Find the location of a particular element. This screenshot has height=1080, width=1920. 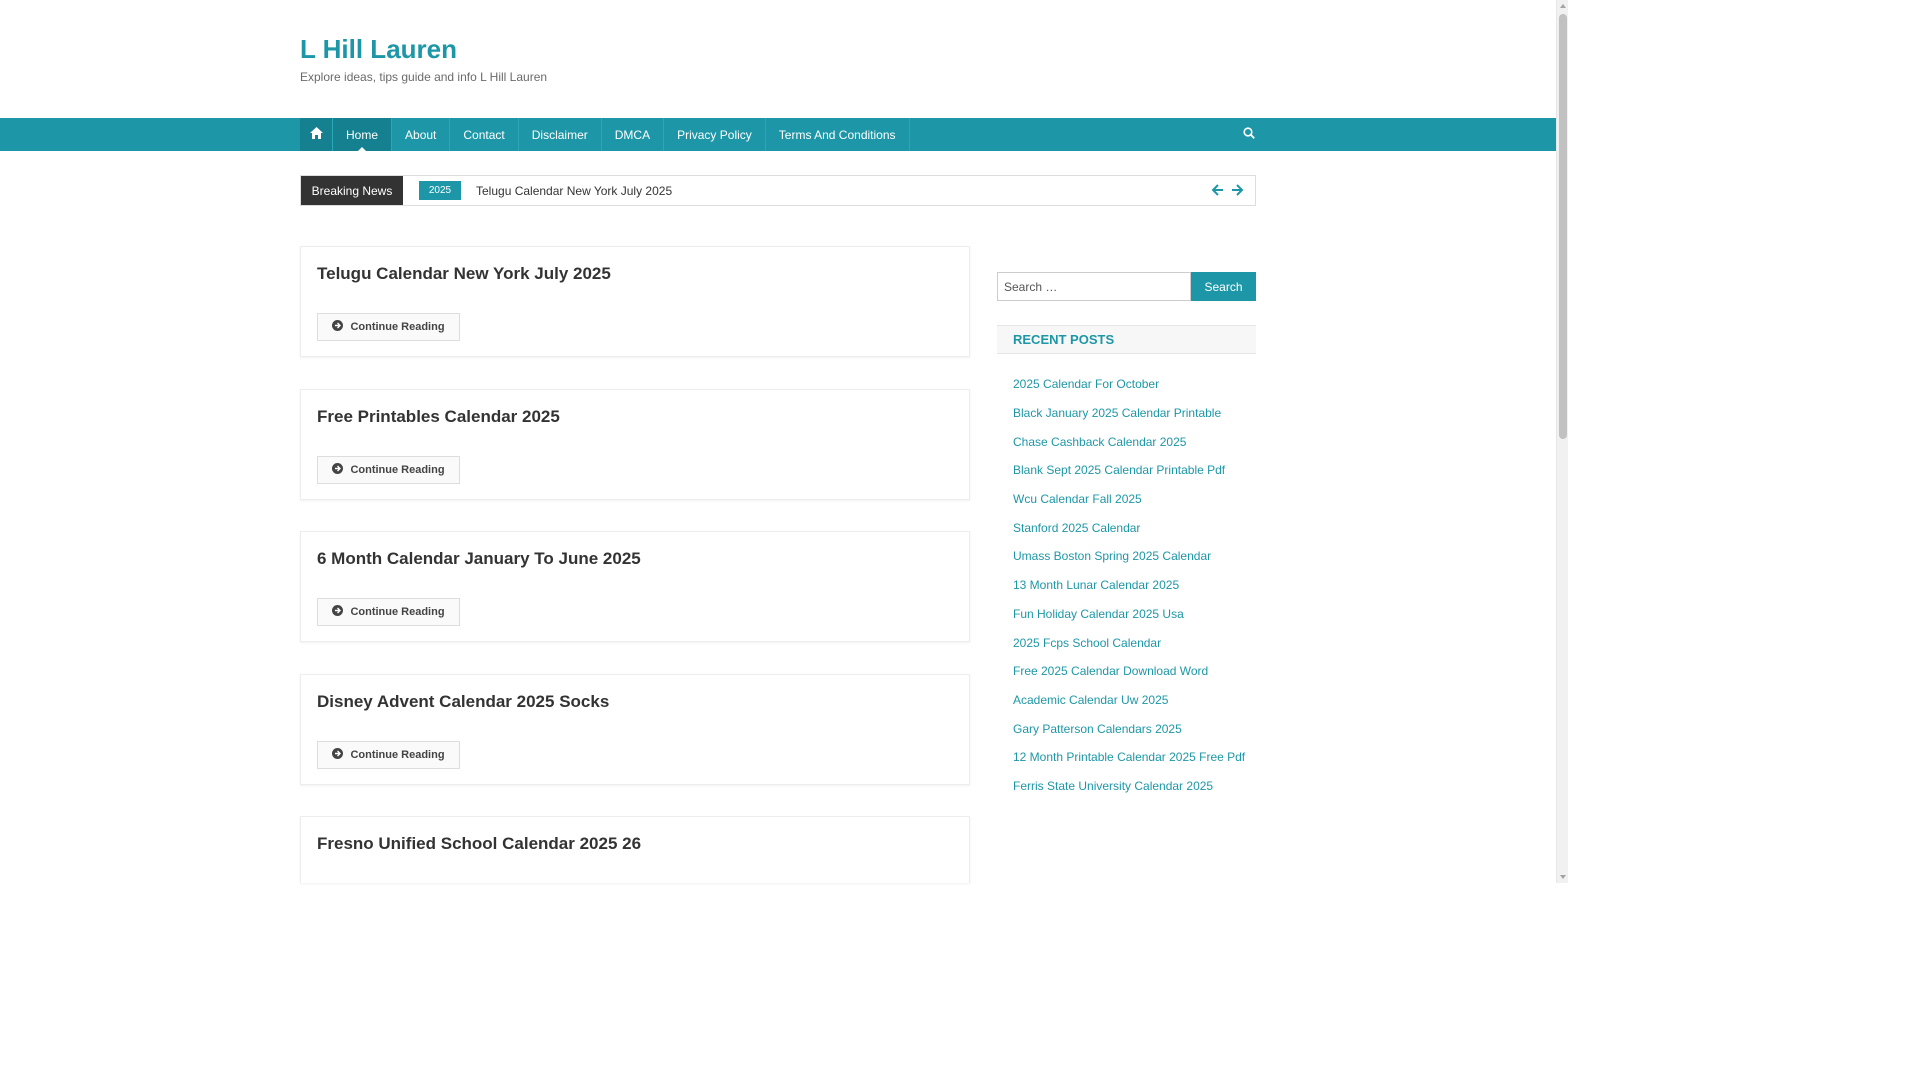

nav-item-privacy-policy: Privacy Policy is located at coordinates (715, 134).